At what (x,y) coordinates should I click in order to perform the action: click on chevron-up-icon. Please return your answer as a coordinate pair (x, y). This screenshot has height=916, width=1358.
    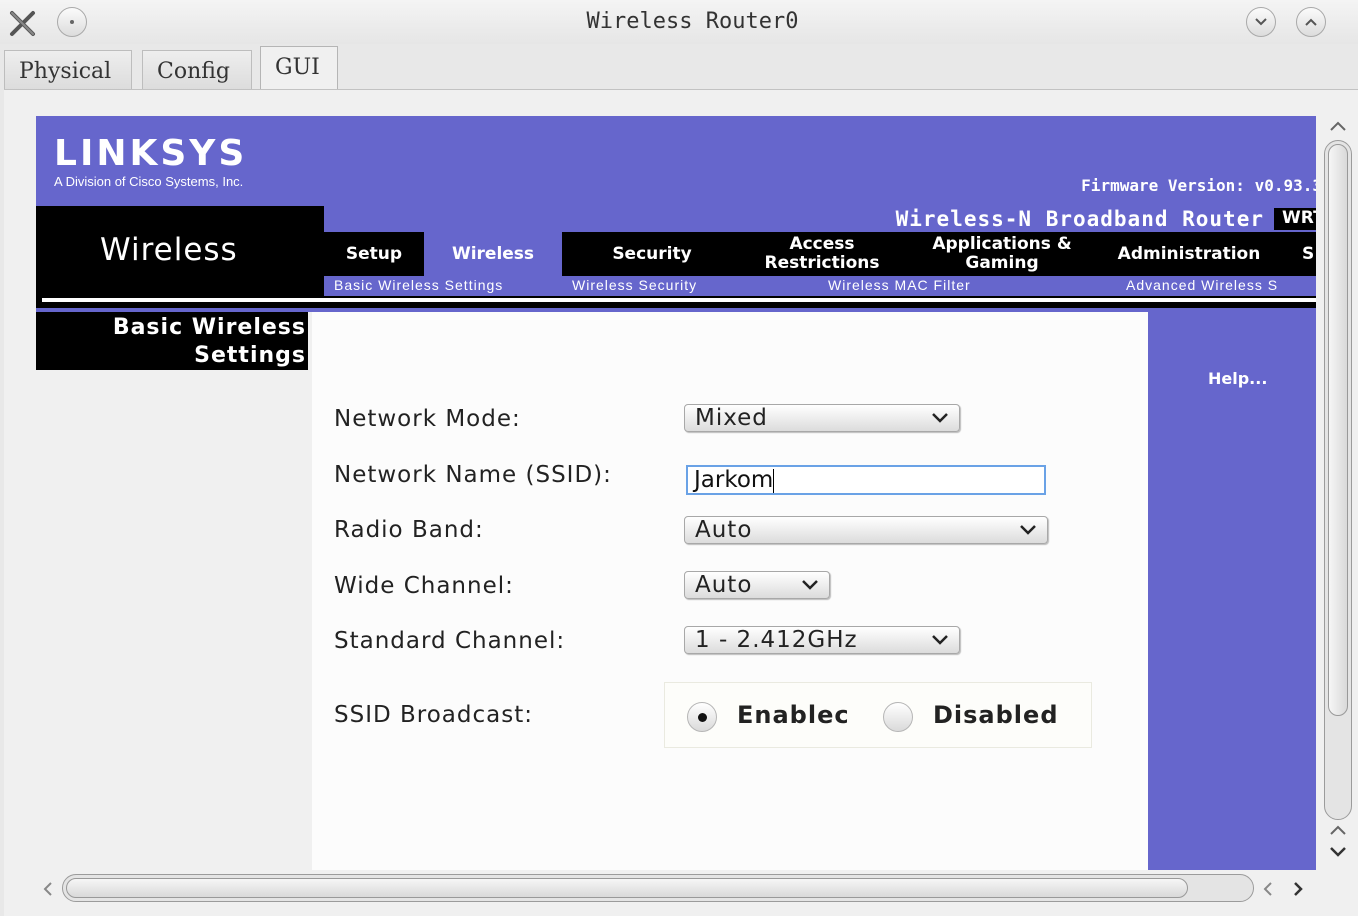
    Looking at the image, I should click on (1311, 22).